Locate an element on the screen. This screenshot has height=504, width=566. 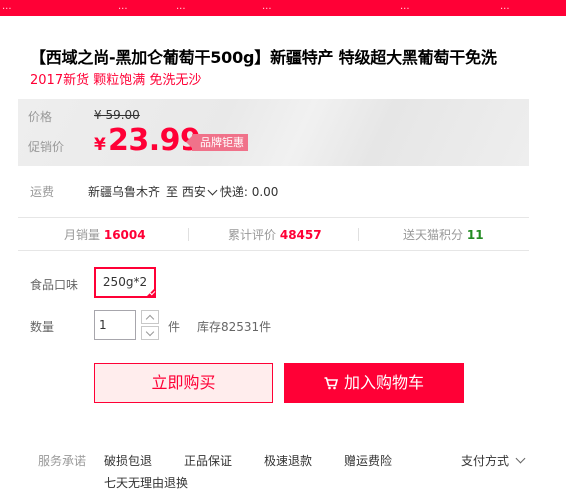
review-count-value: 48457 is located at coordinates (300, 235).